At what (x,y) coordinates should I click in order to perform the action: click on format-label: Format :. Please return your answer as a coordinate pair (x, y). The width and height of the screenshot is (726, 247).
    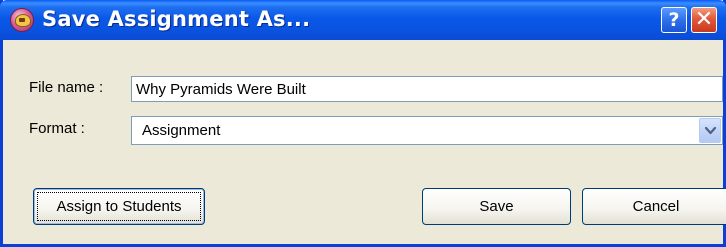
    Looking at the image, I should click on (57, 128).